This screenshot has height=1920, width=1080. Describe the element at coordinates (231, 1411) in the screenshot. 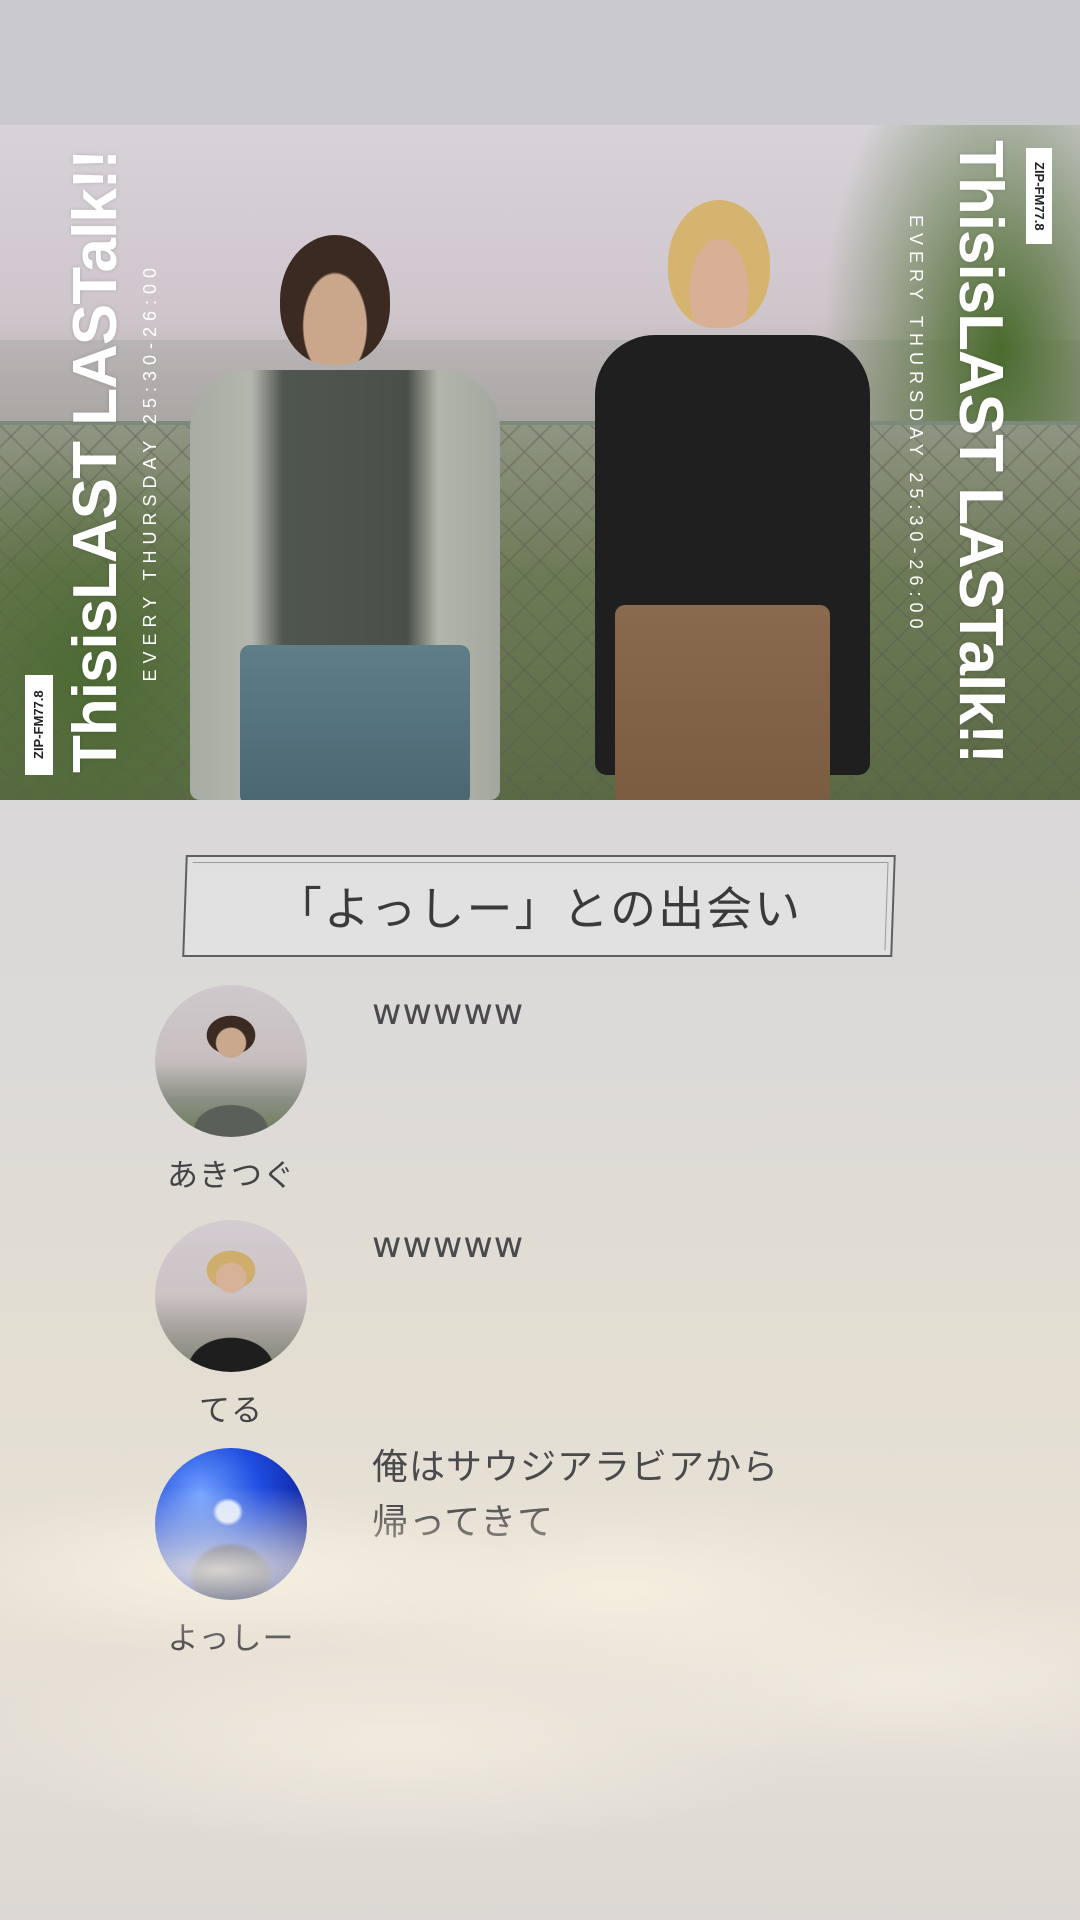

I see `speaker-name: てる` at that location.